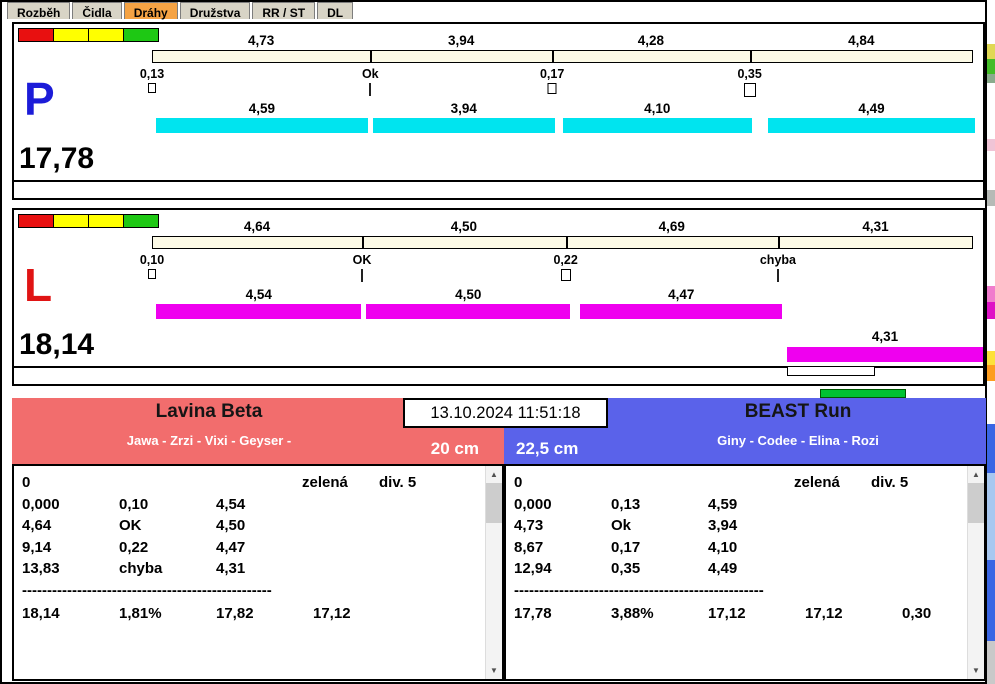 This screenshot has height=684, width=995. Describe the element at coordinates (863, 393) in the screenshot. I see `progress-indicator` at that location.